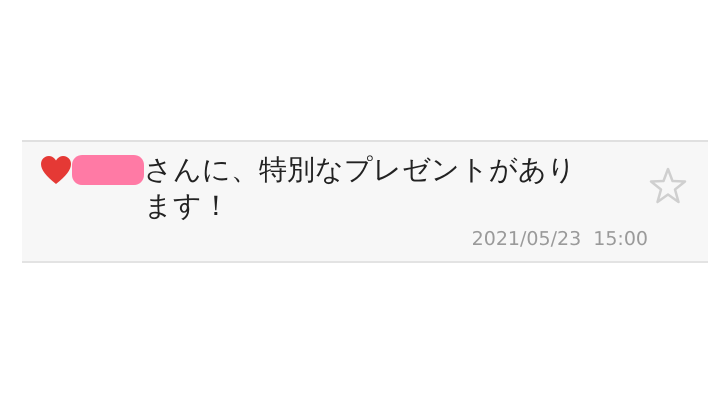 The image size is (720, 405). What do you see at coordinates (108, 170) in the screenshot?
I see `redaction-mark` at bounding box center [108, 170].